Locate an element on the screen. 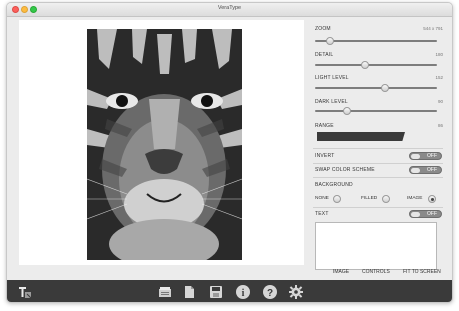 The height and width of the screenshot is (311, 459). dark-level-value: 90 is located at coordinates (440, 101).